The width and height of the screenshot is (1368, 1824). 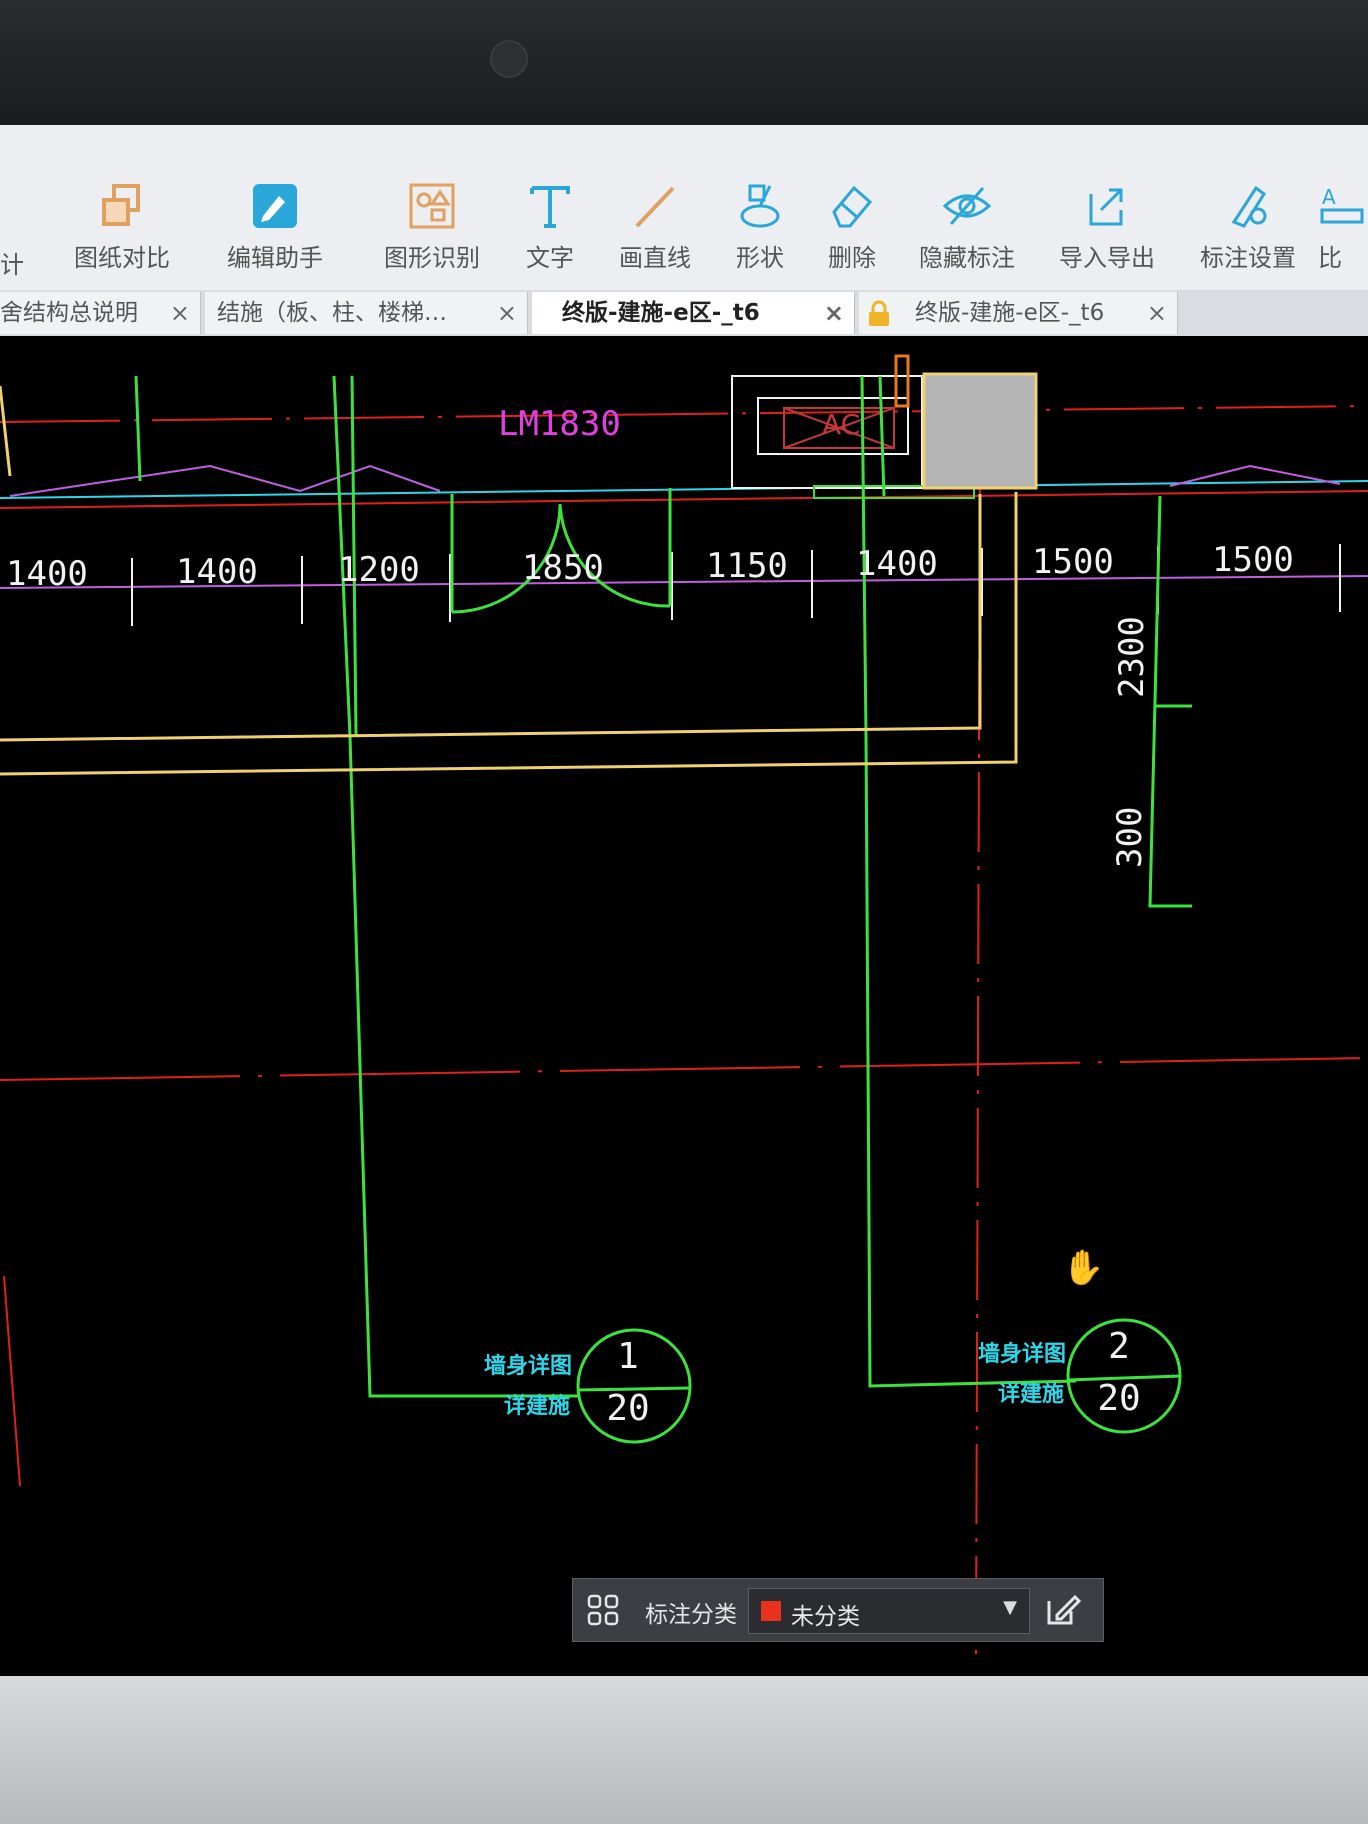 I want to click on hide-annotation-button: 隐藏标注, so click(x=967, y=226).